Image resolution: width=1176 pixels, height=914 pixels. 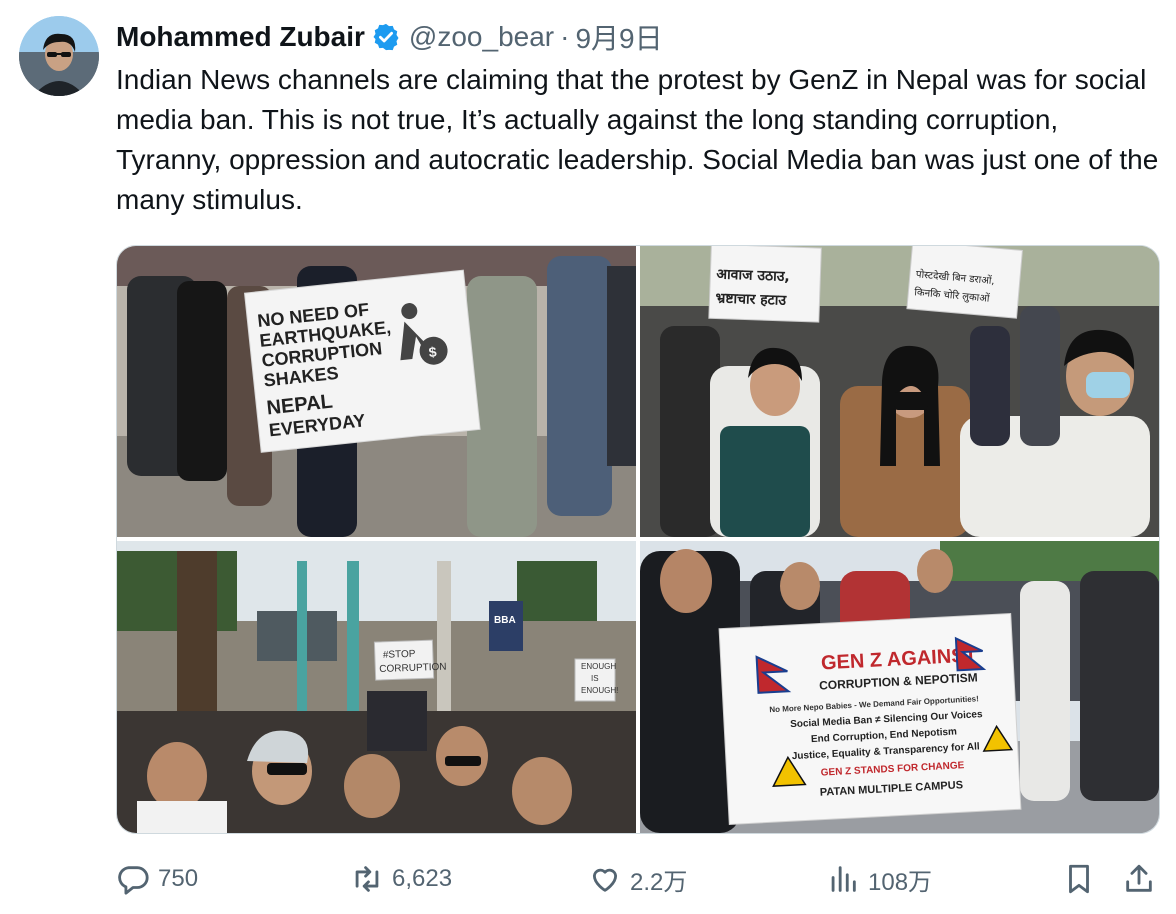 I want to click on photo-3: #STOP CORRUPTION ENOUGH IS ENOUGH! BBA, so click(x=376, y=687).